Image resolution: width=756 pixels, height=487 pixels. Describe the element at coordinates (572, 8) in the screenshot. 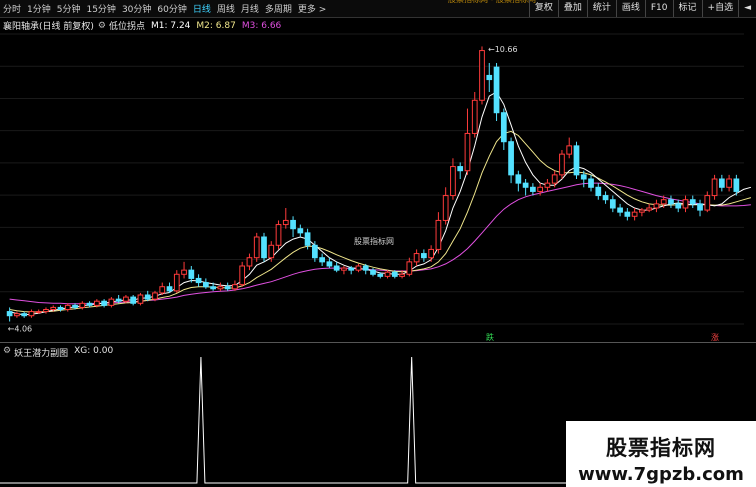

I see `toolbar-button: 叠加` at that location.